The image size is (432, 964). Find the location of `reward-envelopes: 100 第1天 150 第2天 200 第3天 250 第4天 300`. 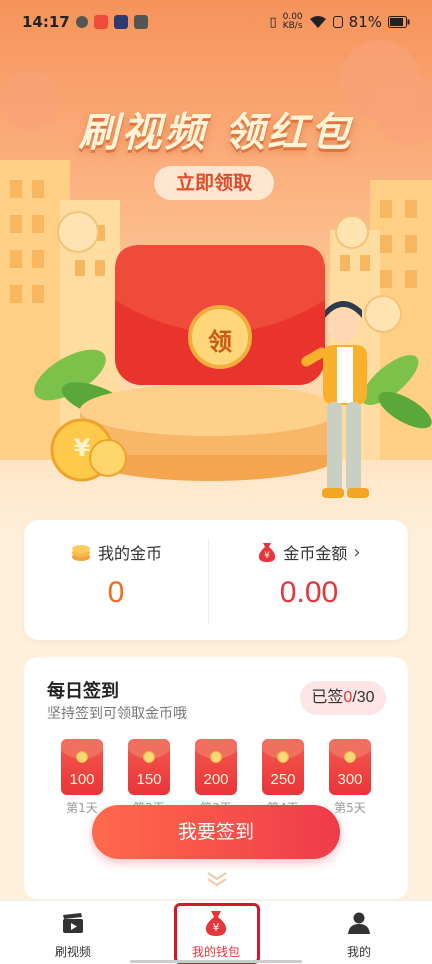

reward-envelopes: 100 第1天 150 第2天 200 第3天 250 第4天 300 is located at coordinates (216, 777).